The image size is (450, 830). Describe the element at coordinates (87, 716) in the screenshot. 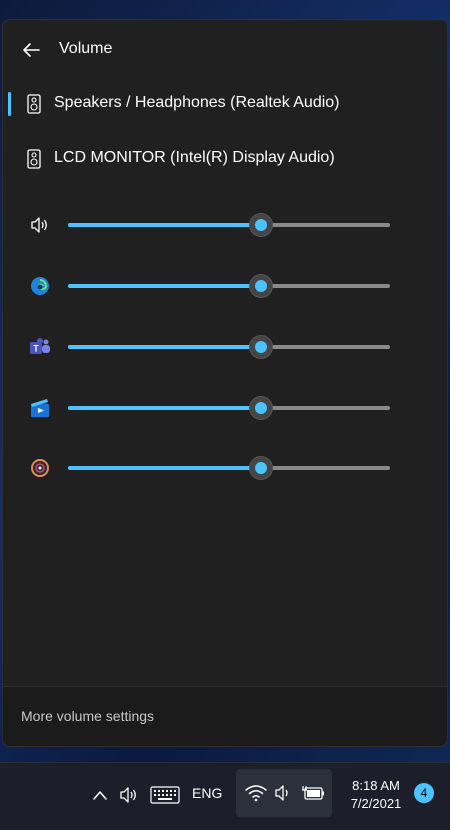

I see `more-volume-settings-link: More volume settings` at that location.